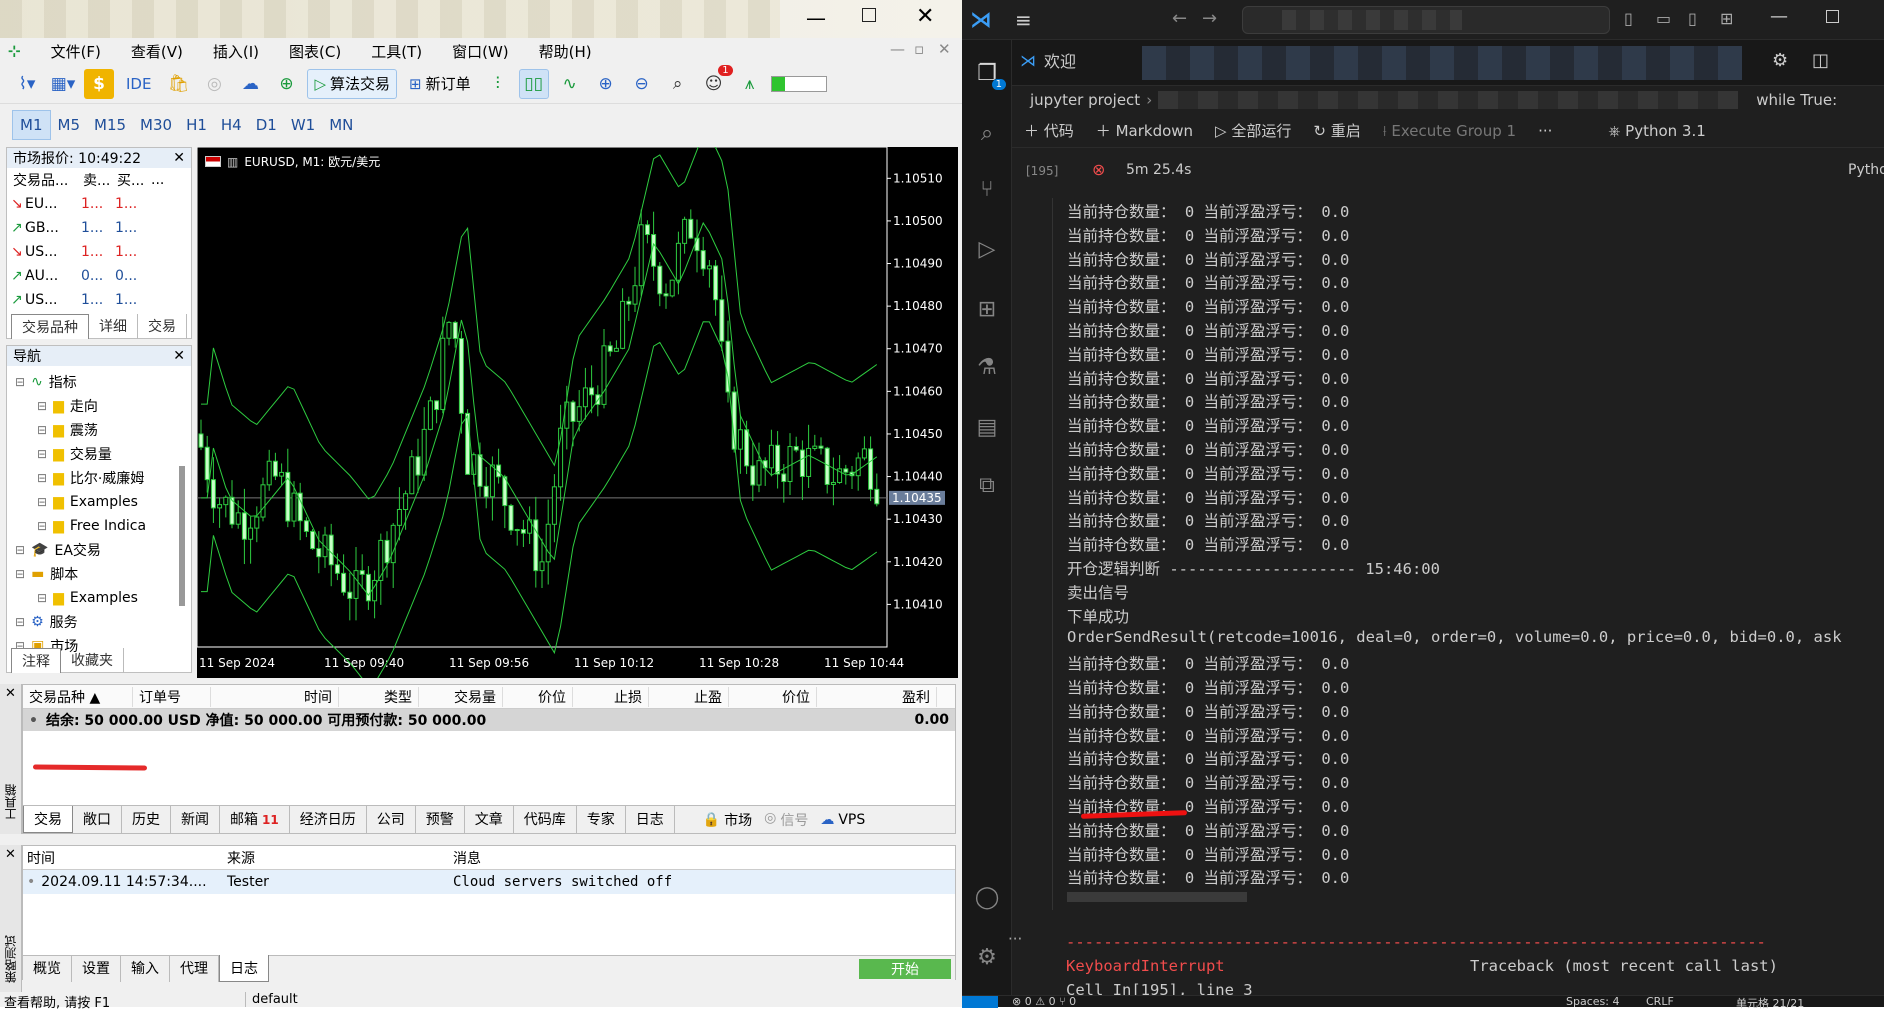 The width and height of the screenshot is (1884, 1011). Describe the element at coordinates (172, 696) in the screenshot. I see `trade-column-header: 订单号` at that location.